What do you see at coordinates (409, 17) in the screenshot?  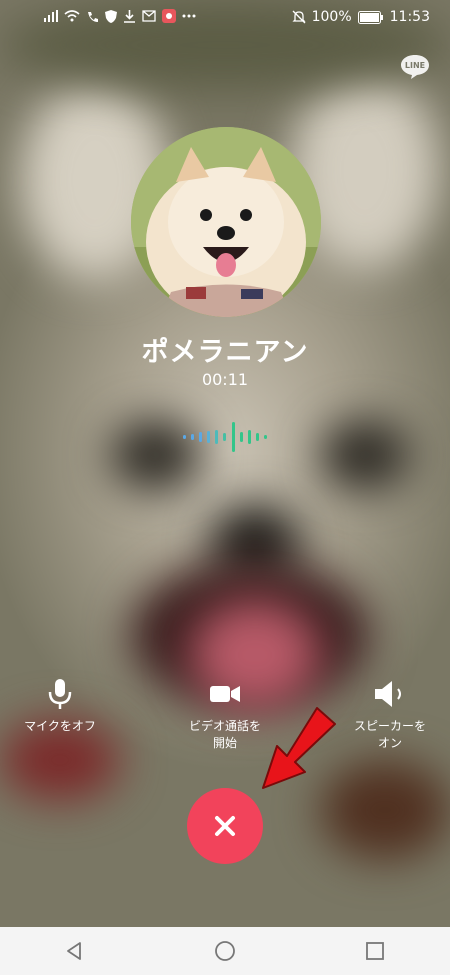 I see `clock: 11:53` at bounding box center [409, 17].